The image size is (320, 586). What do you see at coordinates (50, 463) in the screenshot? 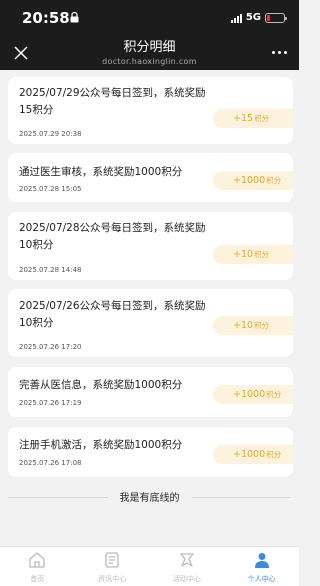
I see `record-time: 2025.07.26 17:08` at bounding box center [50, 463].